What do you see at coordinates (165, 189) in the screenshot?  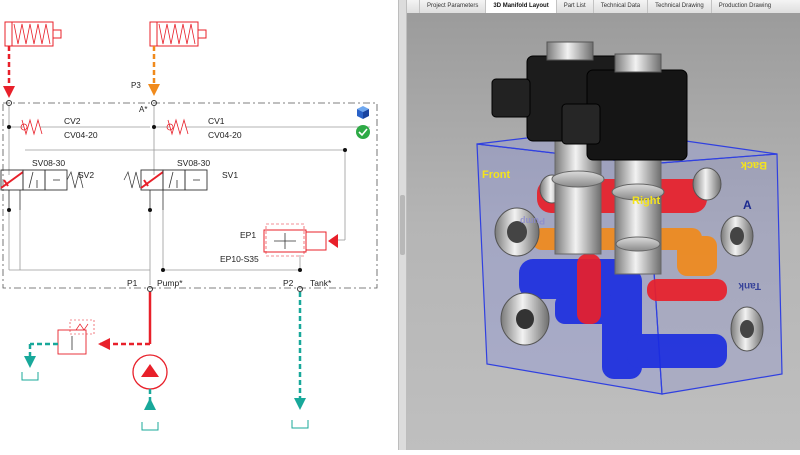 I see `solenoid-valve-sv1` at bounding box center [165, 189].